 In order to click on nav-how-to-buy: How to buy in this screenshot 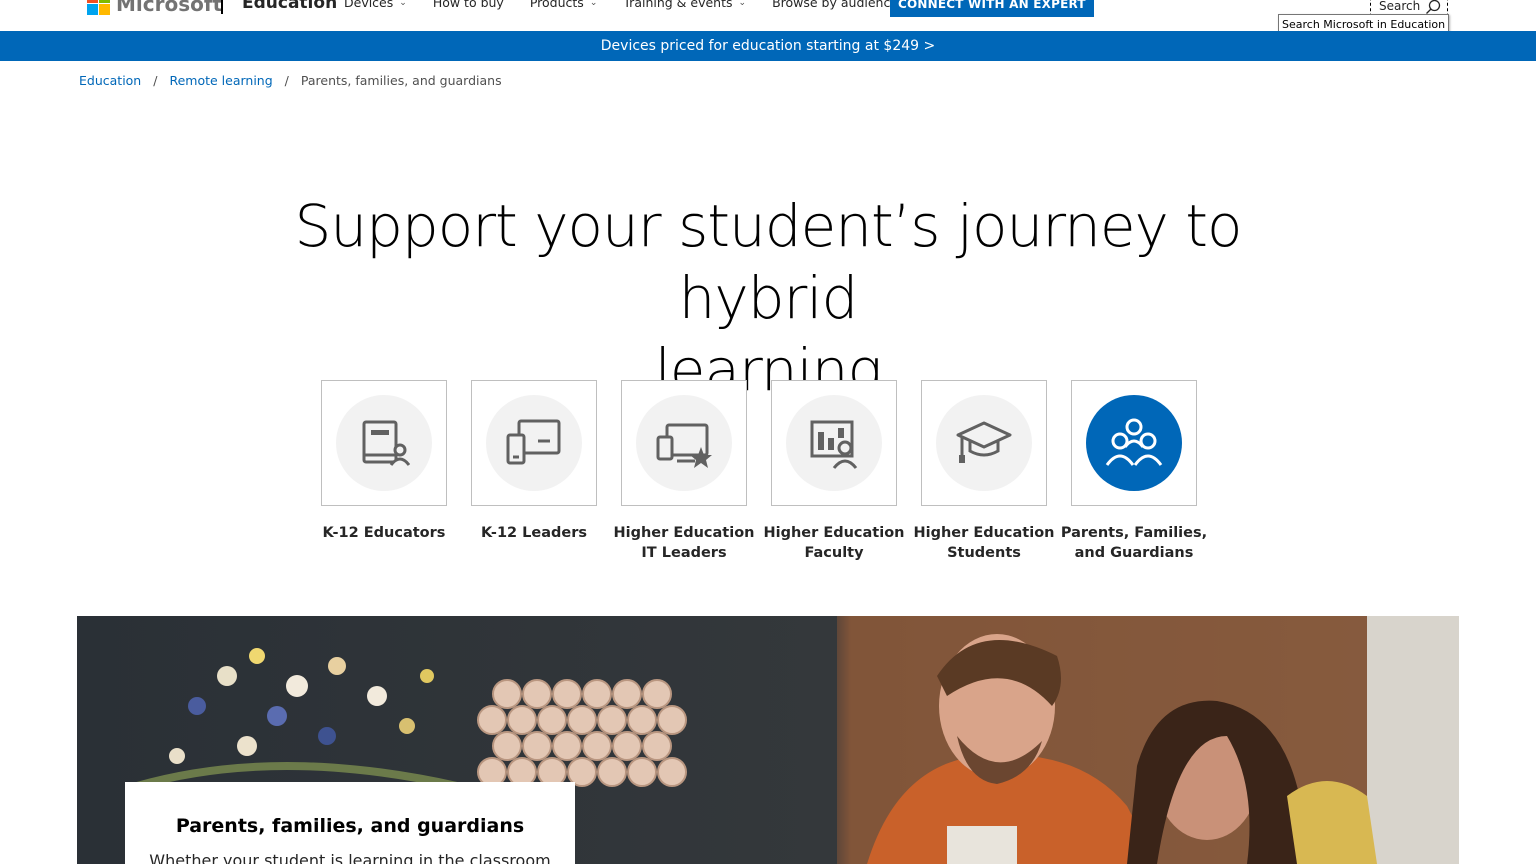, I will do `click(468, 6)`.